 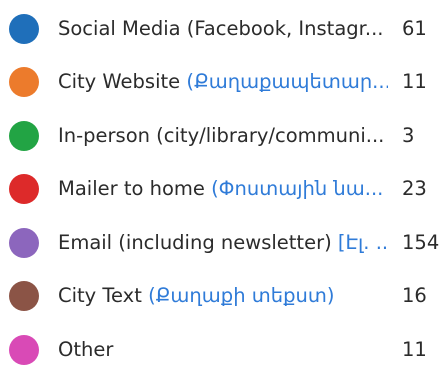 I want to click on legend-item-label: City Text (Քաղաքի տեքստ), so click(x=196, y=295).